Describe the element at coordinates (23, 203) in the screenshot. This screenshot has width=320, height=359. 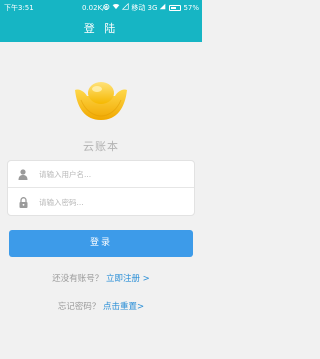
I see `lock-icon` at that location.